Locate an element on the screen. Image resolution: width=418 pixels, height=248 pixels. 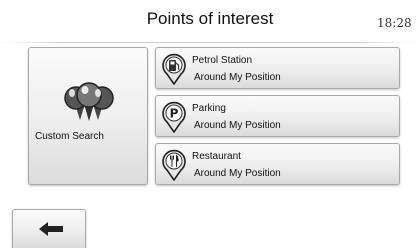
custom-search-label: Custom Search is located at coordinates (69, 136).